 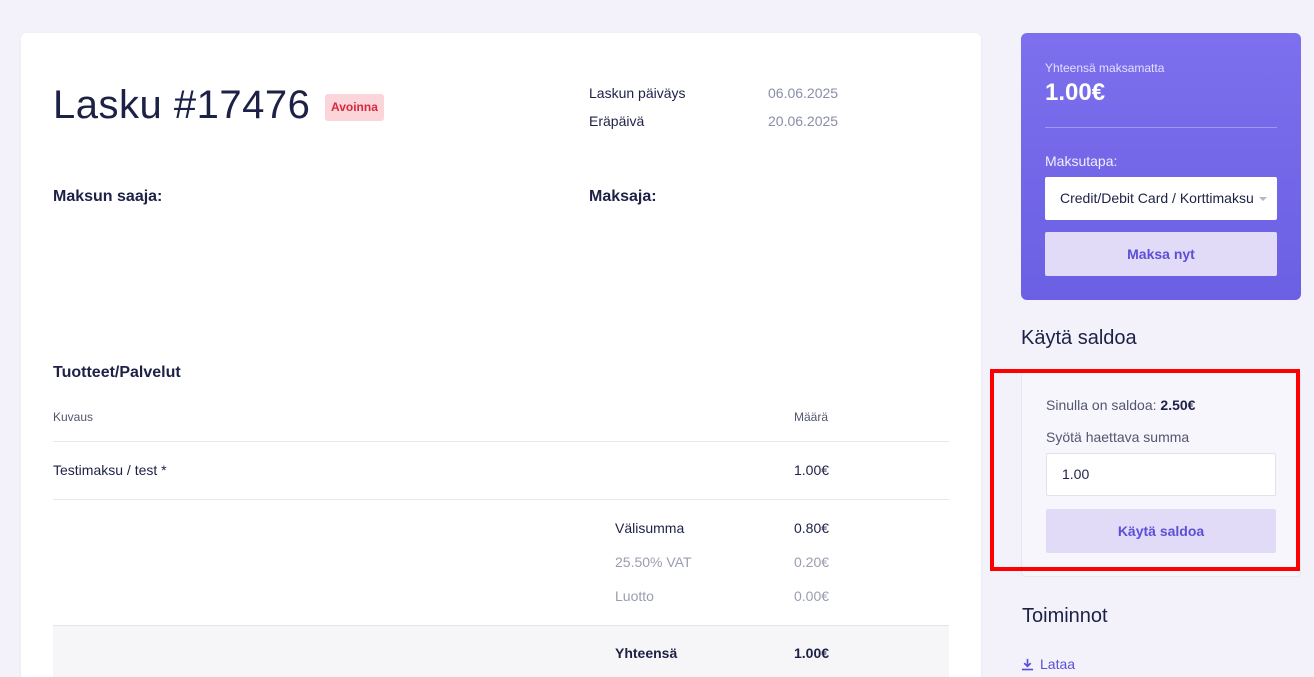 What do you see at coordinates (1065, 616) in the screenshot?
I see `actions-heading: Toiminnot` at bounding box center [1065, 616].